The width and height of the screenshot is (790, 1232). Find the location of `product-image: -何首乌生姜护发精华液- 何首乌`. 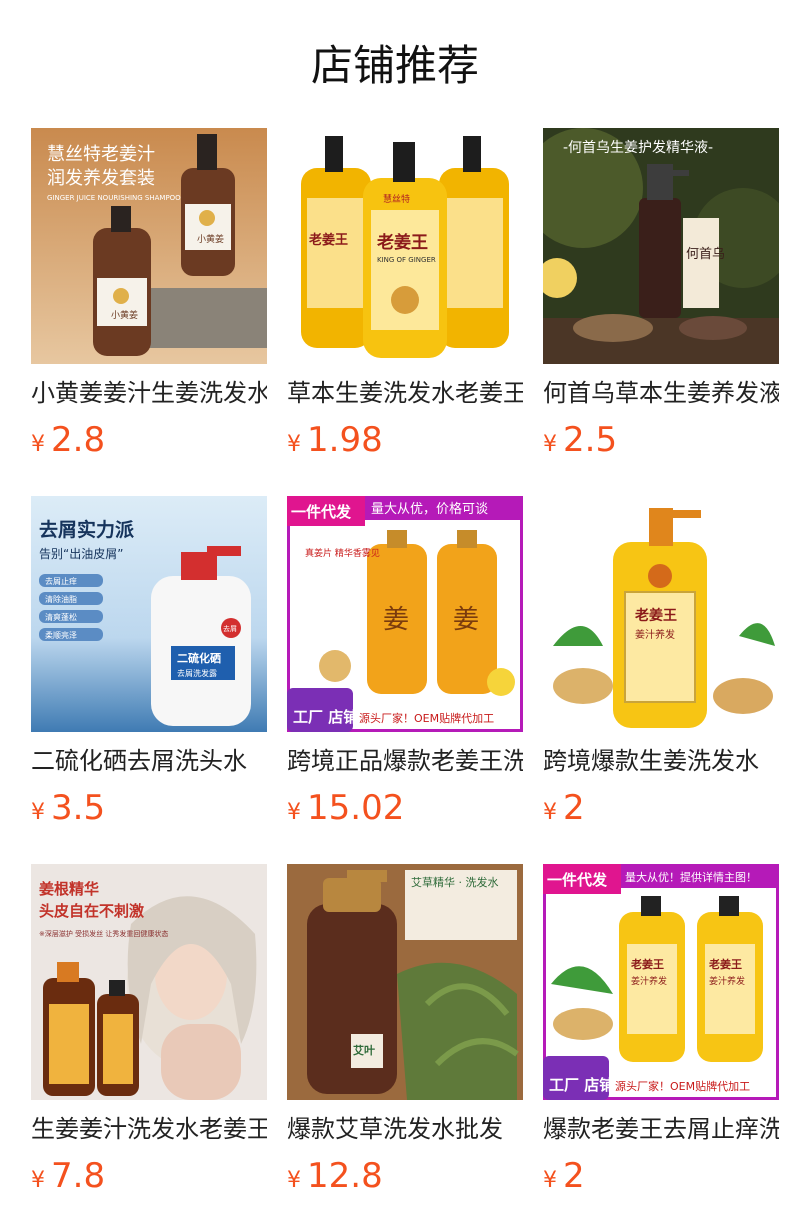

product-image: -何首乌生姜护发精华液- 何首乌 is located at coordinates (661, 246).